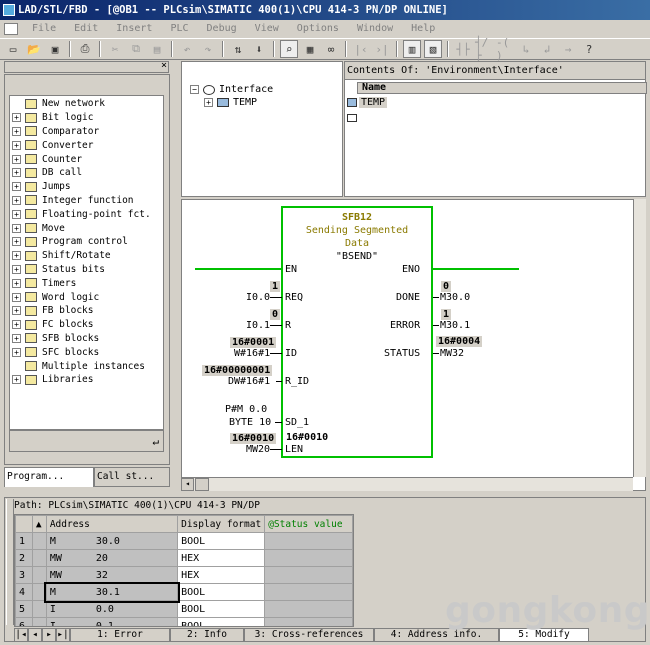  I want to click on status-header: @Status value, so click(308, 524).